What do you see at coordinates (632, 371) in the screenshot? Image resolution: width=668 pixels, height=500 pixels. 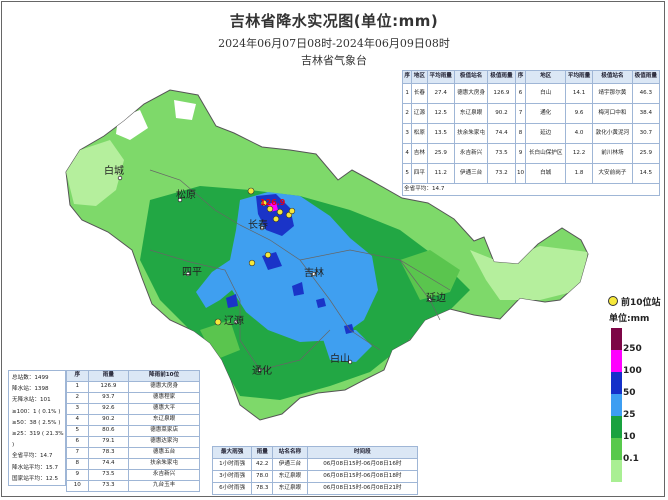 I see `legend-tick-label: 100` at bounding box center [632, 371].